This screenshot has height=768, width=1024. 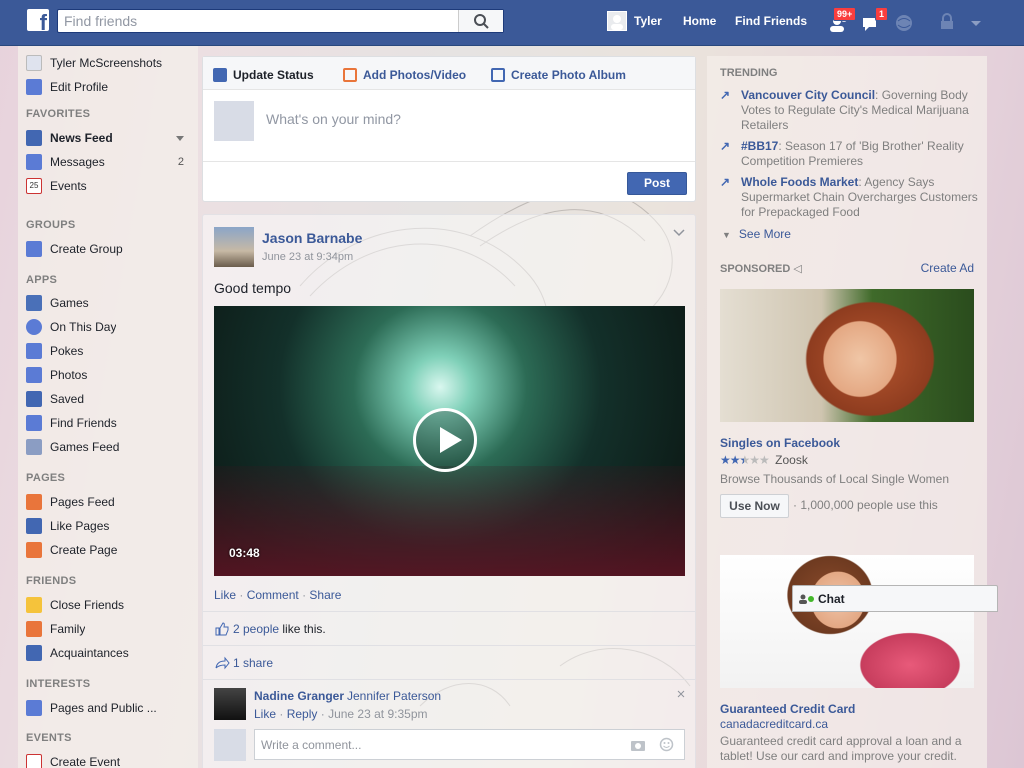 What do you see at coordinates (110, 447) in the screenshot?
I see `sidebar-item-games-feed: Games Feed` at bounding box center [110, 447].